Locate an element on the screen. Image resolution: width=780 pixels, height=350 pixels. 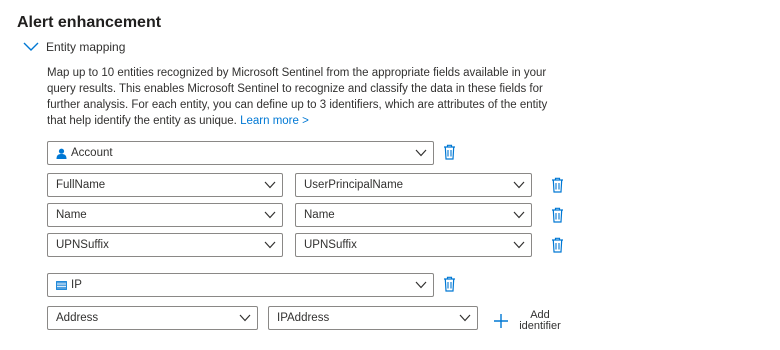
entity-mapping-expander: Entity mapping is located at coordinates (73, 47).